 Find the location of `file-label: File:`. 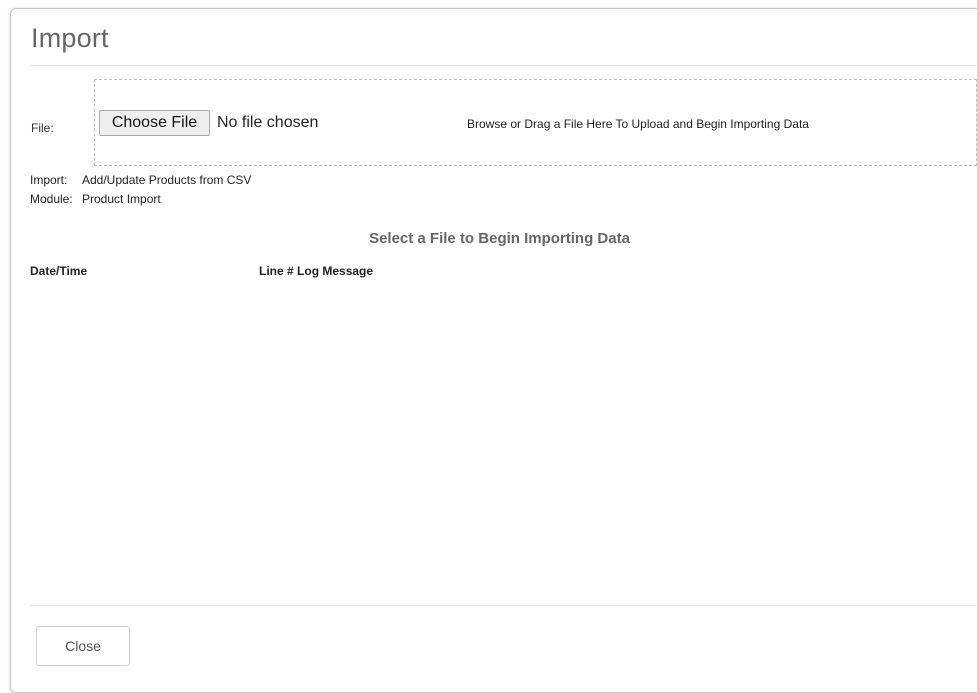

file-label: File: is located at coordinates (42, 128).